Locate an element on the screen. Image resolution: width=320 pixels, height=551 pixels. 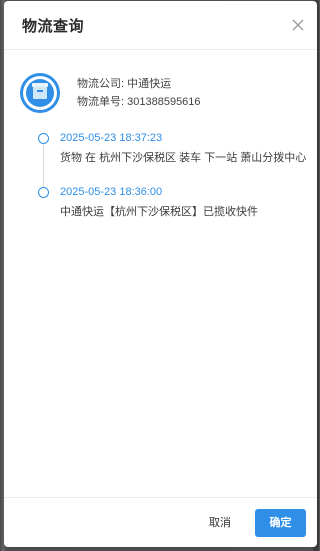
package-icon is located at coordinates (40, 93).